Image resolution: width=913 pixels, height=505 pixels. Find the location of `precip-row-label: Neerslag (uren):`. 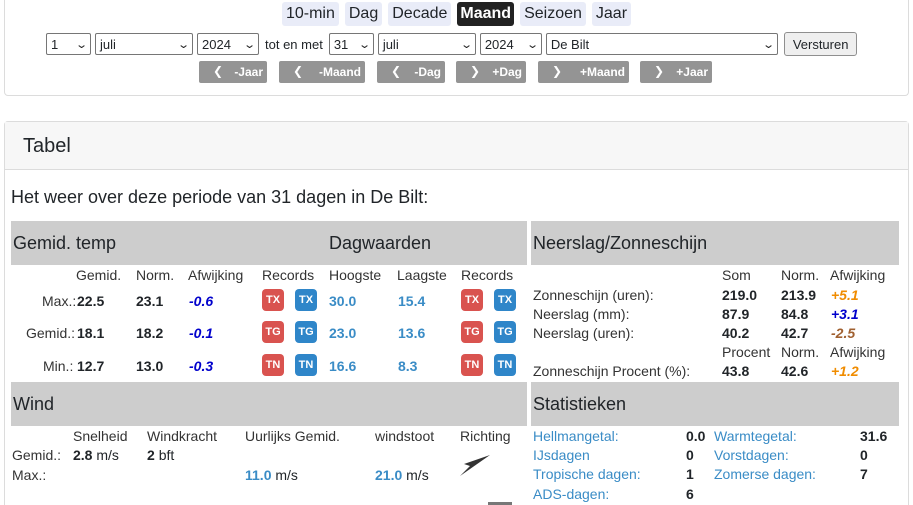

precip-row-label: Neerslag (uren): is located at coordinates (584, 333).